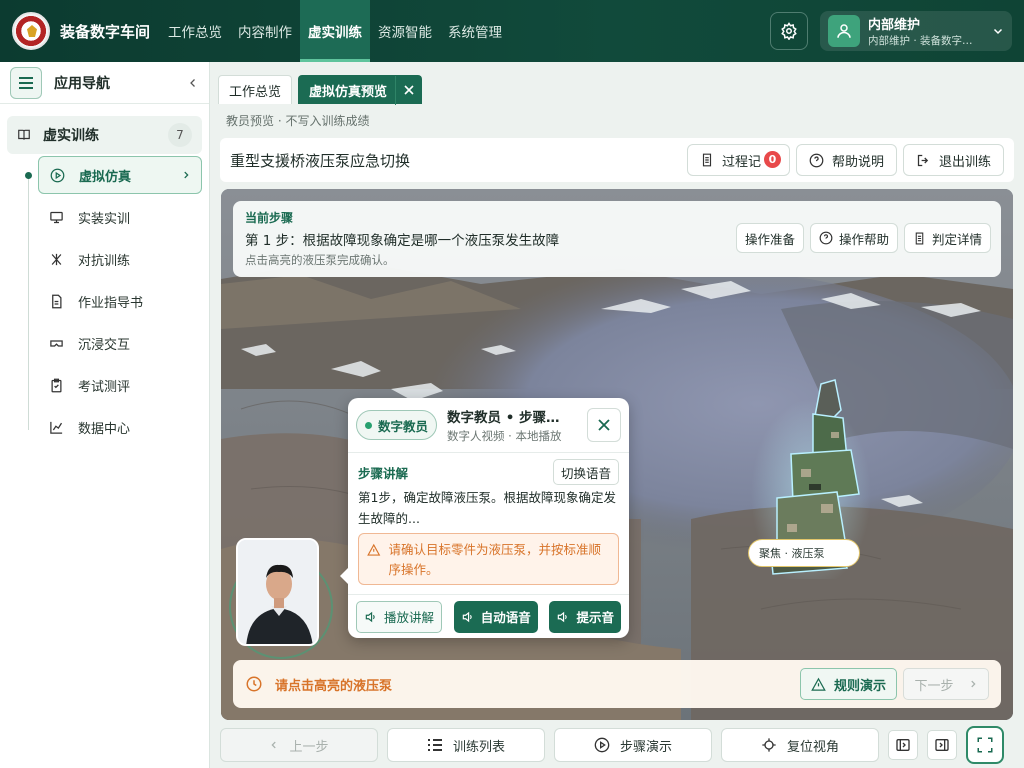 The height and width of the screenshot is (768, 1024). I want to click on sidebar-group-training: 虚实训练 7, so click(104, 135).